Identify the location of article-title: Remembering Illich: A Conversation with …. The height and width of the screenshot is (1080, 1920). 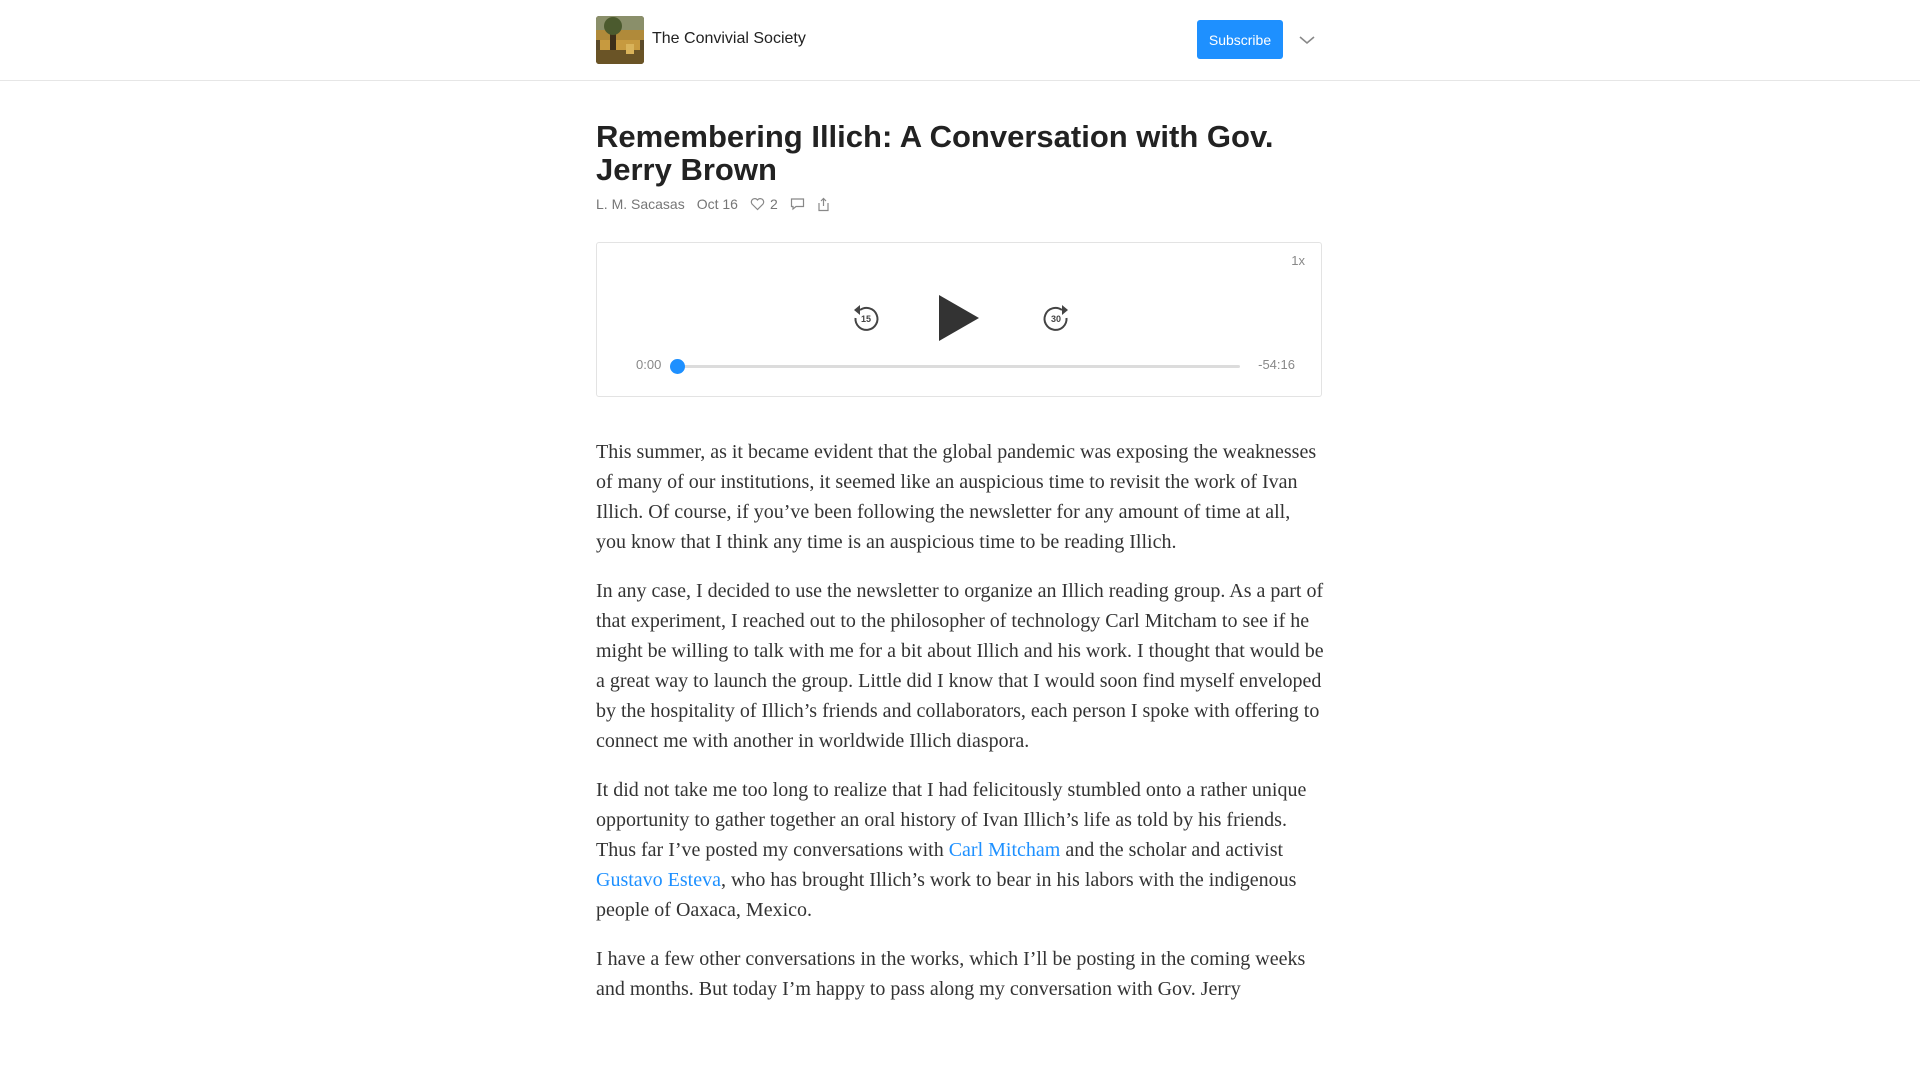
(935, 153).